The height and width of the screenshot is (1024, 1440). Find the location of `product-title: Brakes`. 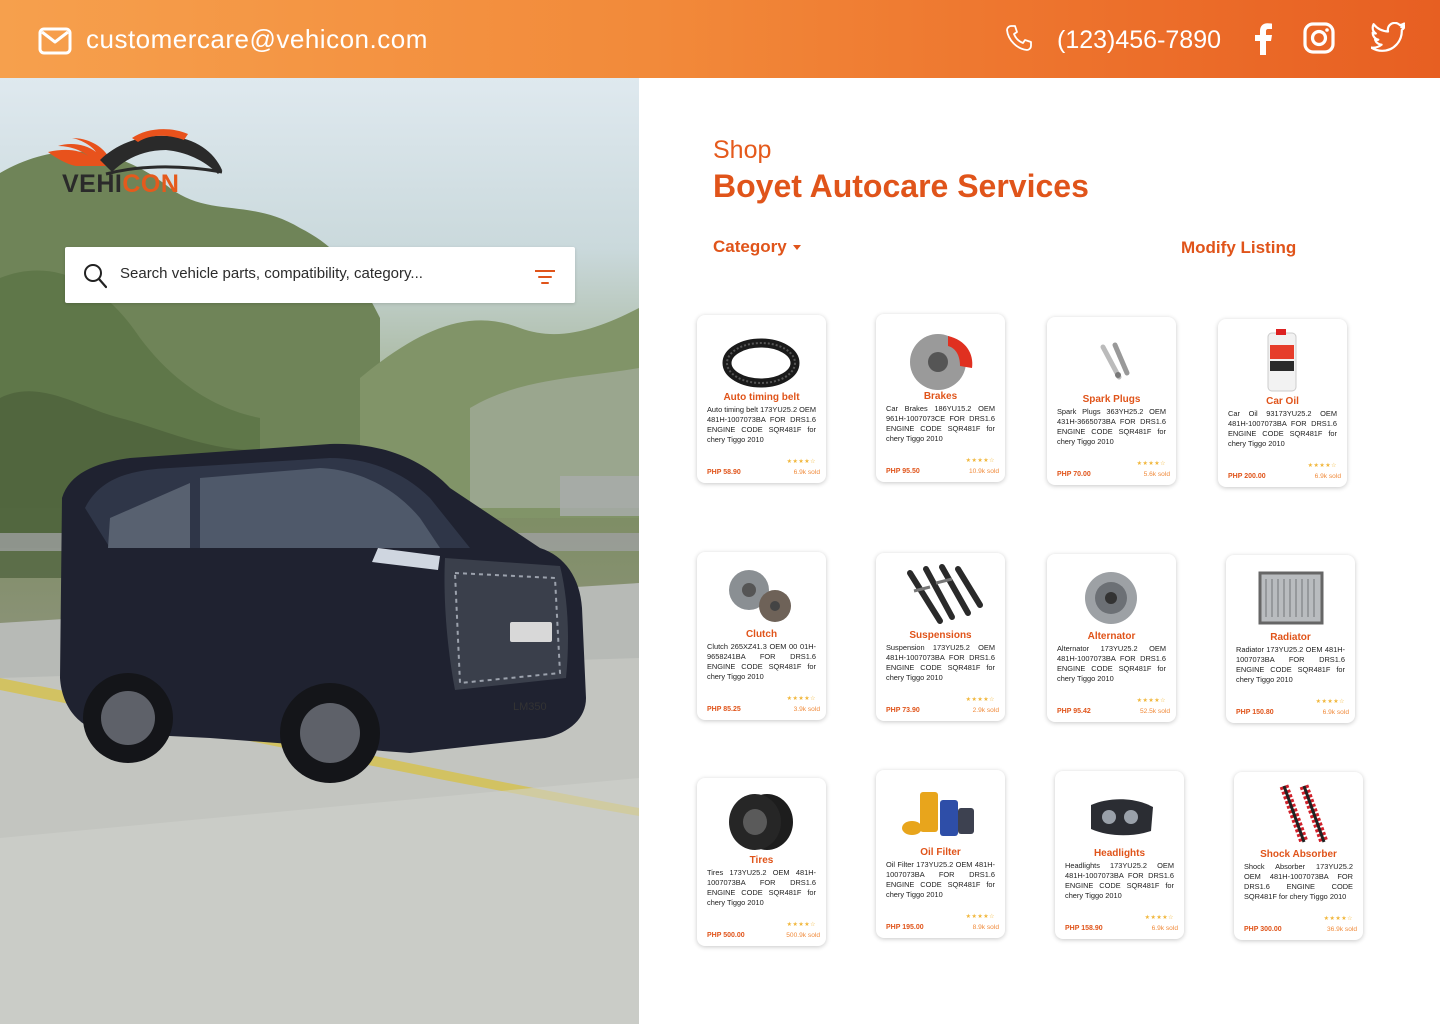

product-title: Brakes is located at coordinates (940, 396).